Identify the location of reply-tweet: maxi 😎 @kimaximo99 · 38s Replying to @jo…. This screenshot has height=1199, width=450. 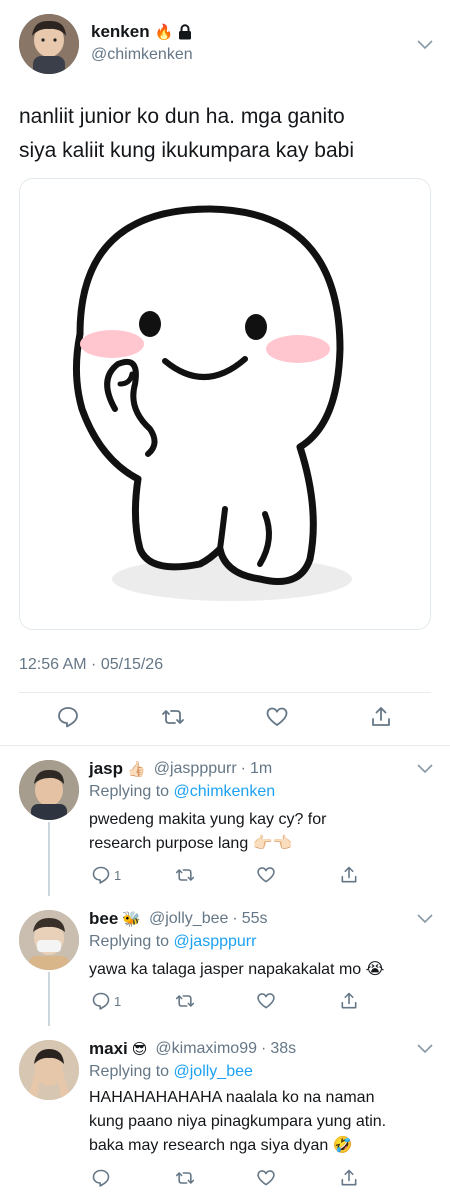
(225, 1112).